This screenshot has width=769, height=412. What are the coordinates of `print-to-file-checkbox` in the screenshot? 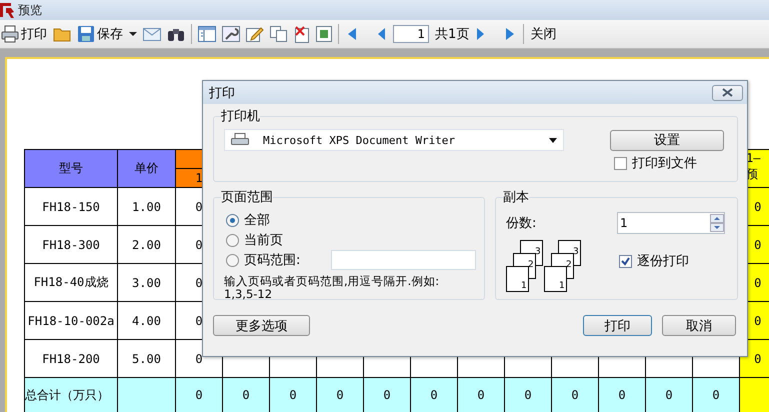 It's located at (620, 163).